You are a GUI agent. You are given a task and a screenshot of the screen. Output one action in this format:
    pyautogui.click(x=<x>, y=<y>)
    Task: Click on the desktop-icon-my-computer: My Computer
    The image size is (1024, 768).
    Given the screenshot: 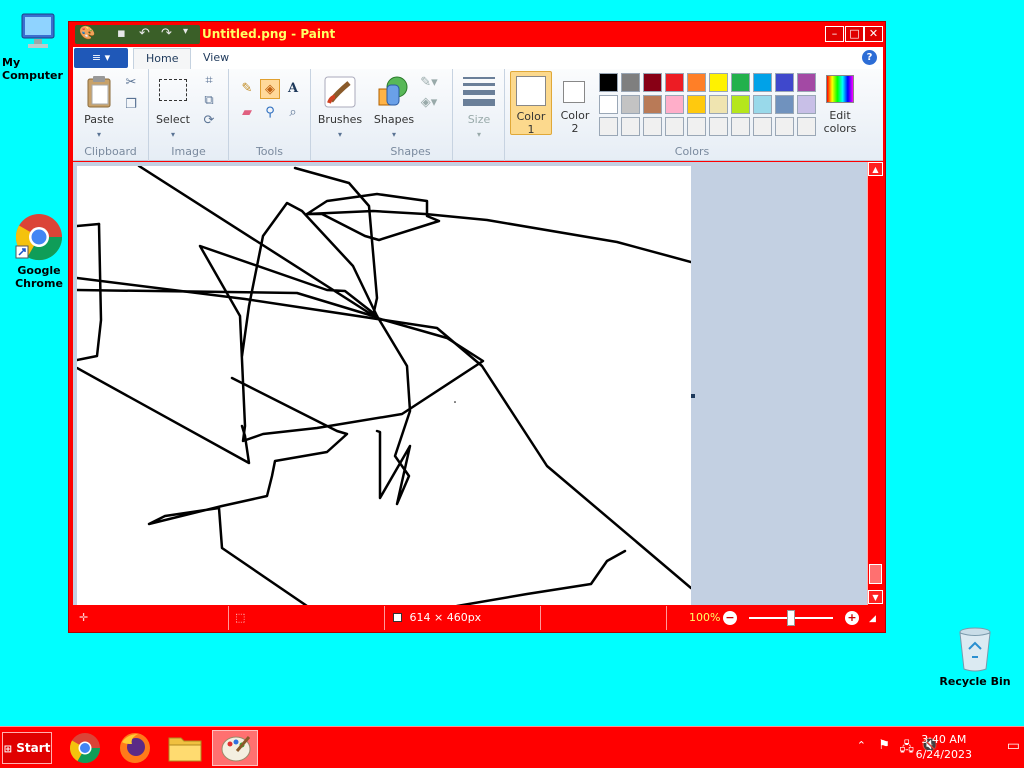 What is the action you would take?
    pyautogui.click(x=38, y=46)
    